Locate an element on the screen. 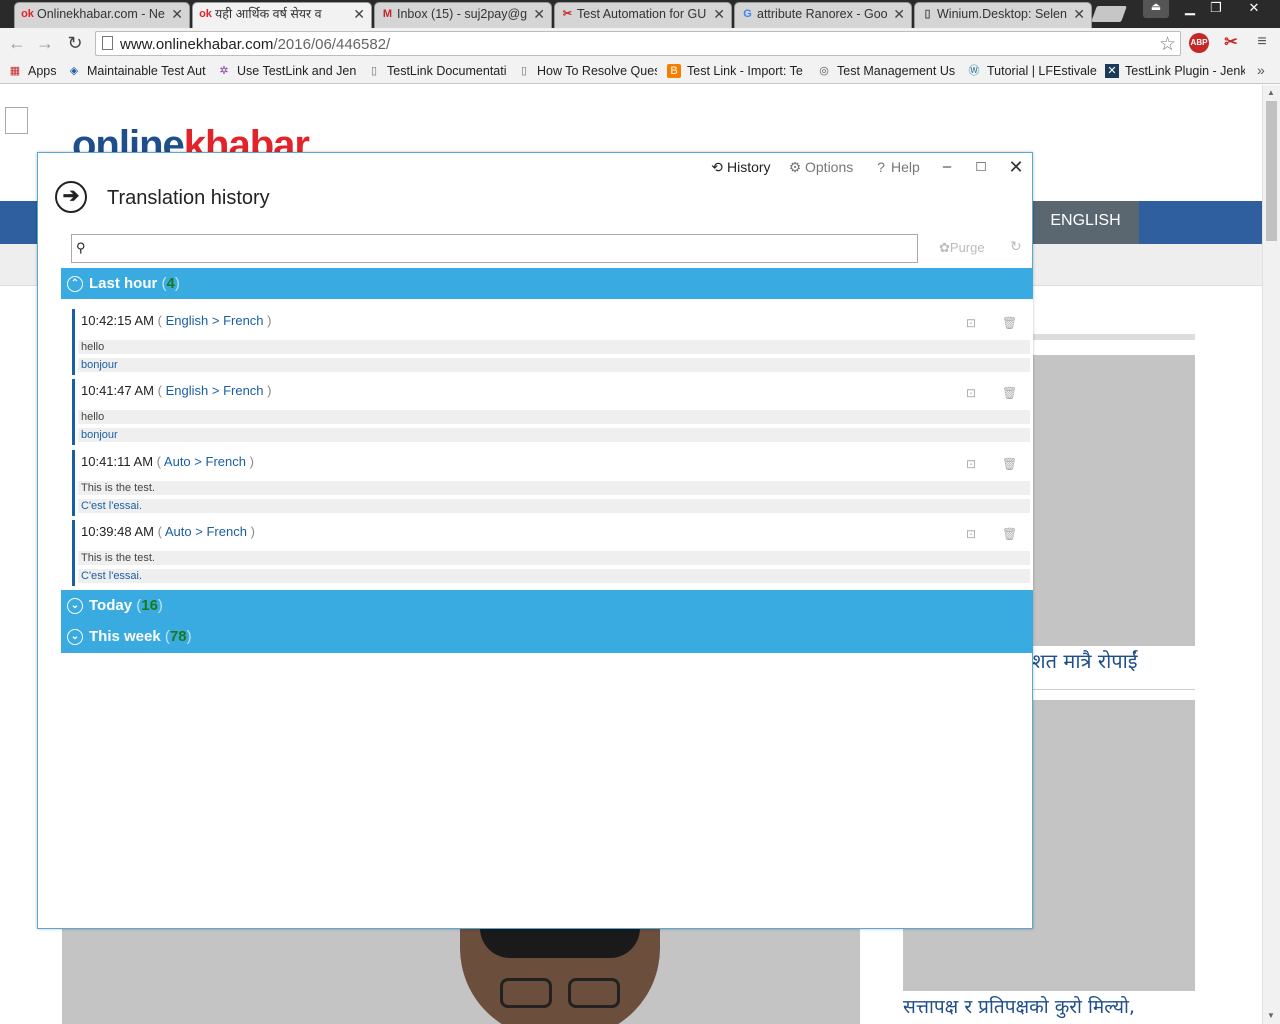 Image resolution: width=1280 pixels, height=1024 pixels. scrollbar-thumb is located at coordinates (1271, 171).